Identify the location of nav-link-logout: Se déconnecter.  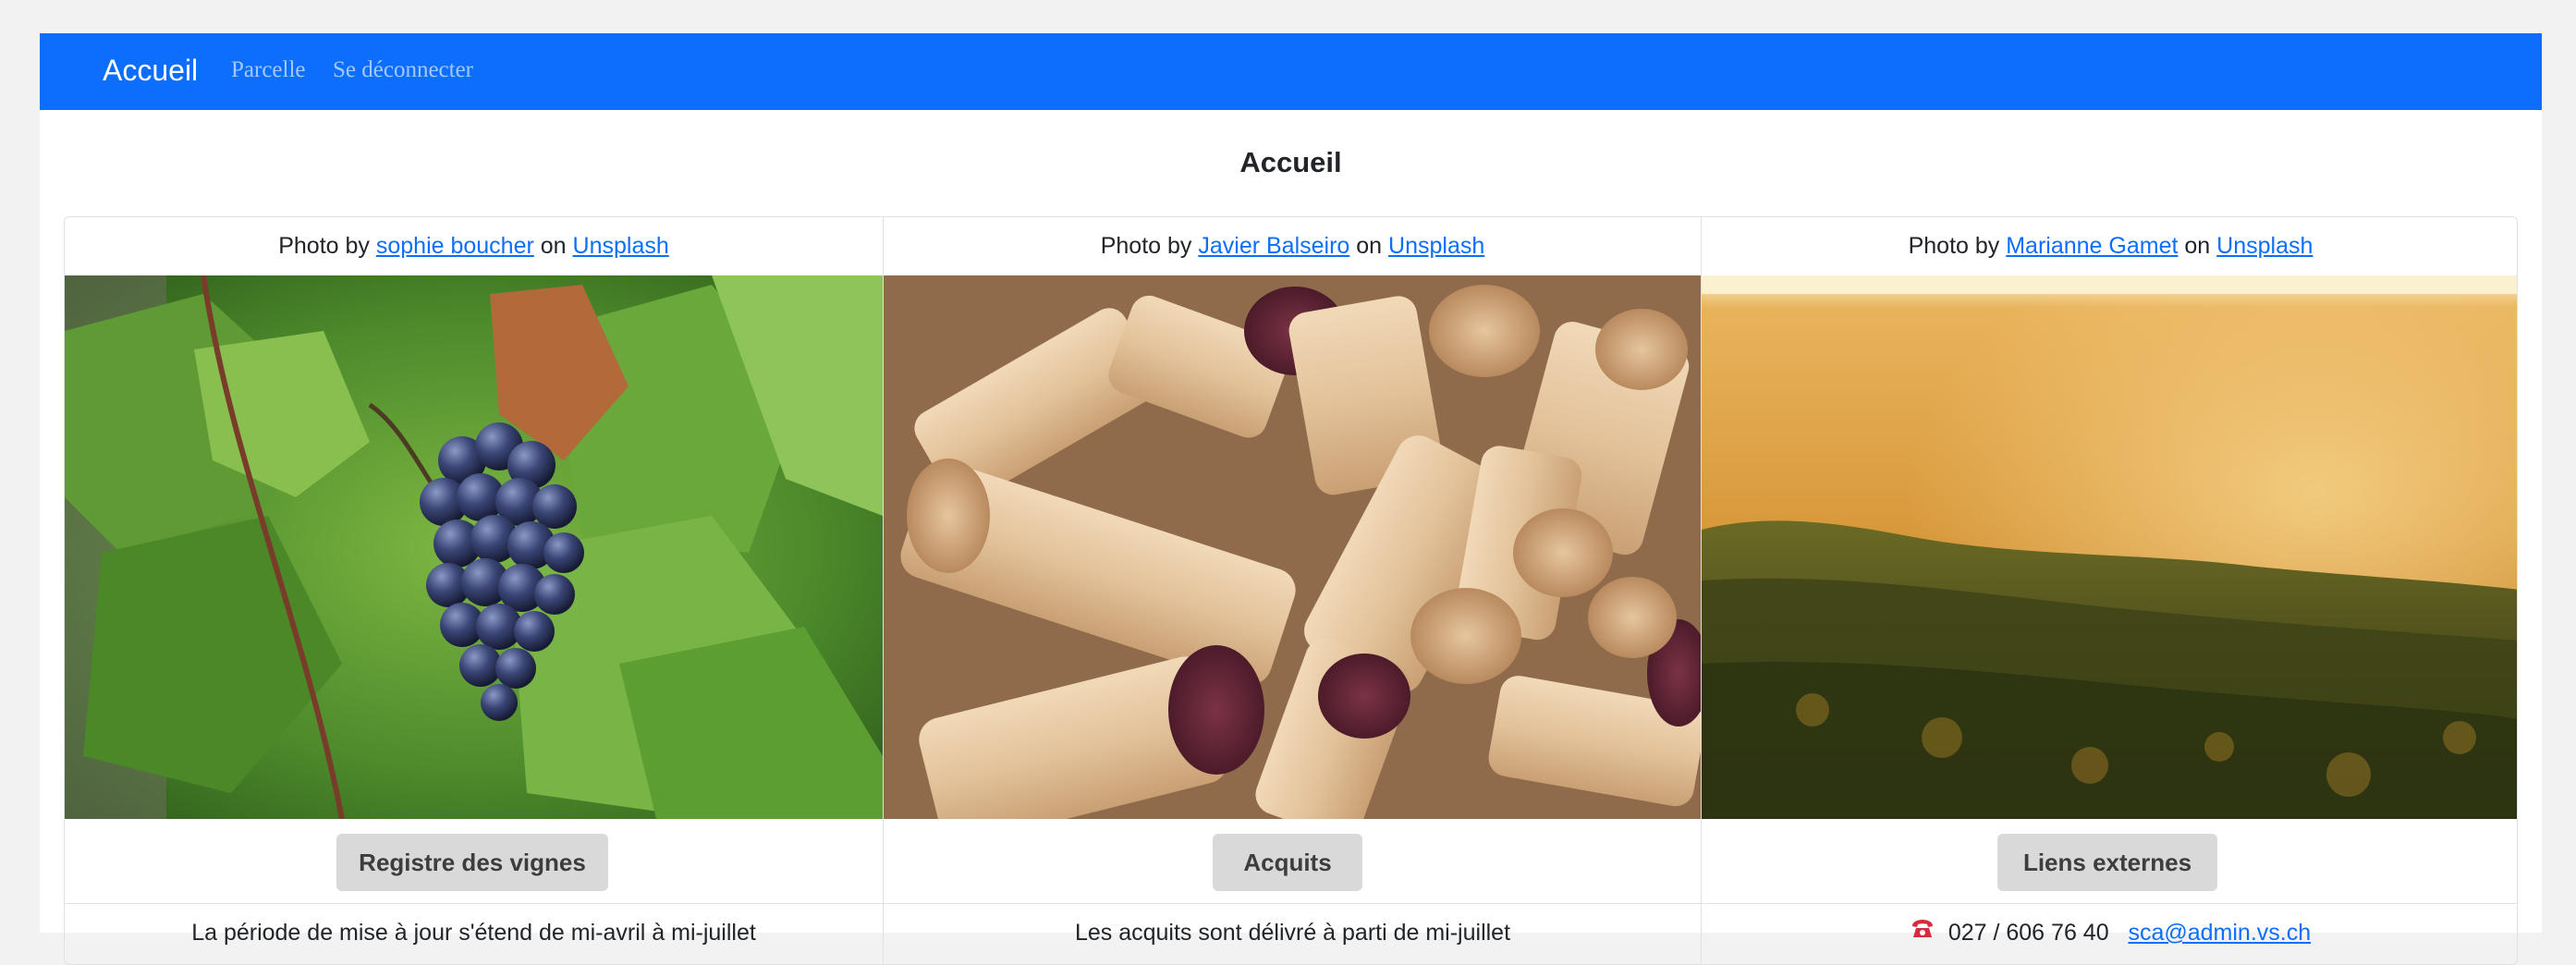
(403, 70).